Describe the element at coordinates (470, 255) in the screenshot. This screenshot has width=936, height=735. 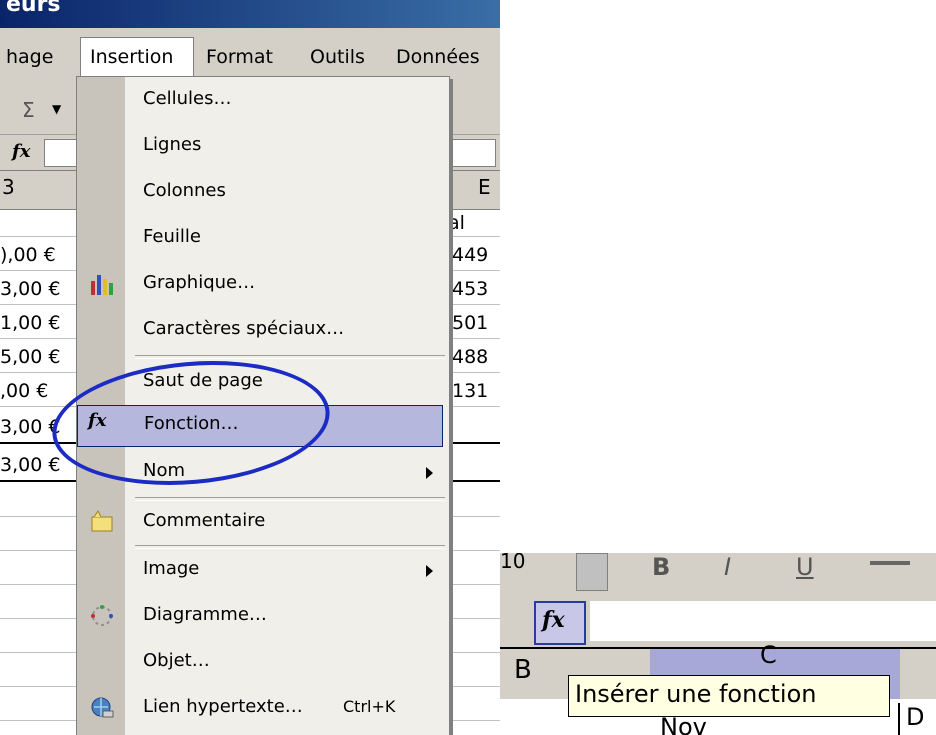
I see `table-cell: 449` at that location.